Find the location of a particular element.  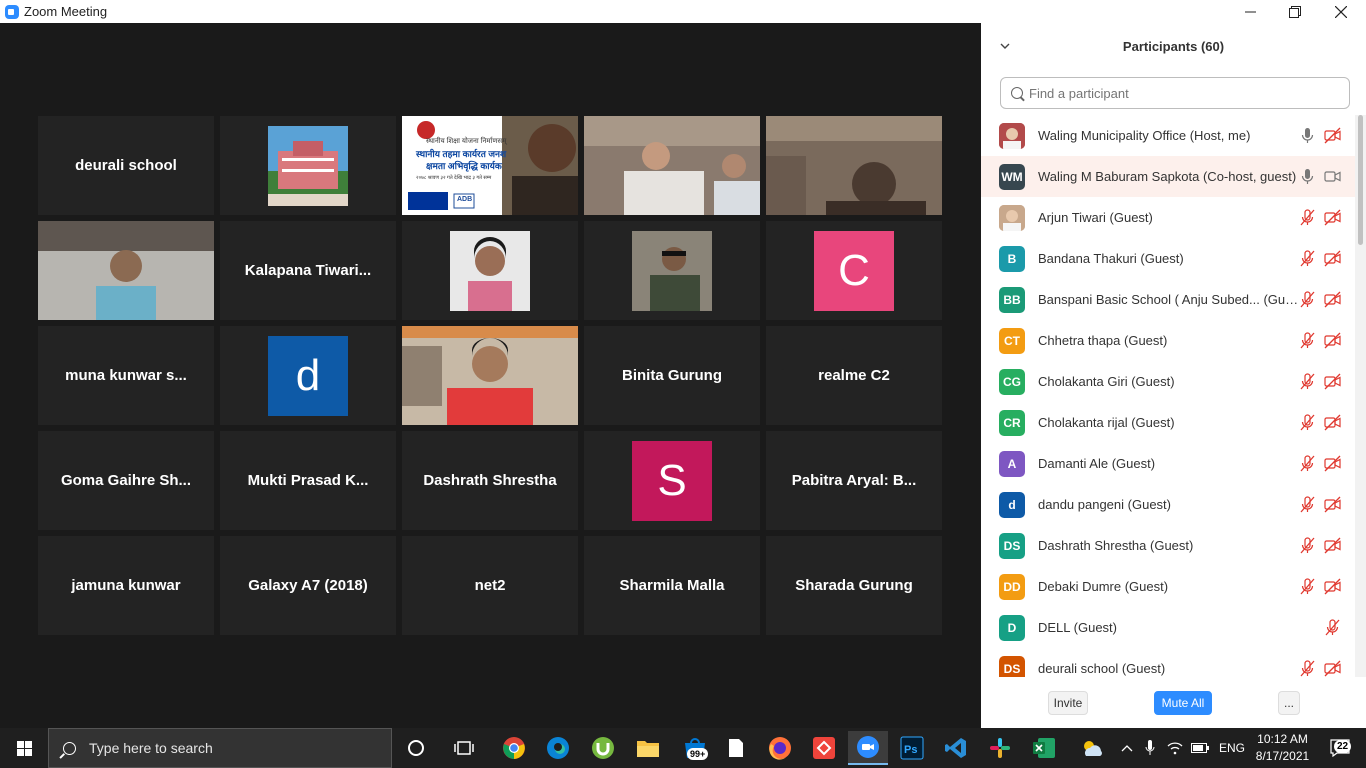

video-tile: Binita Gurung is located at coordinates (672, 375).